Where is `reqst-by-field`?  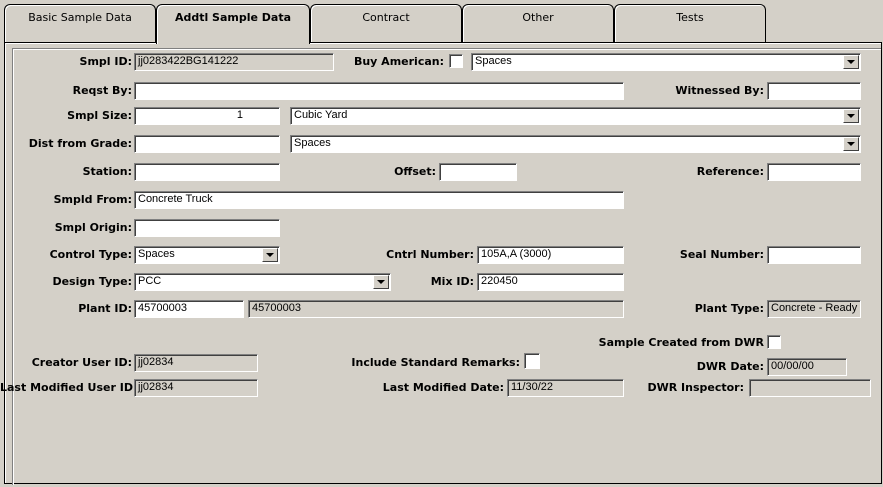 reqst-by-field is located at coordinates (379, 91).